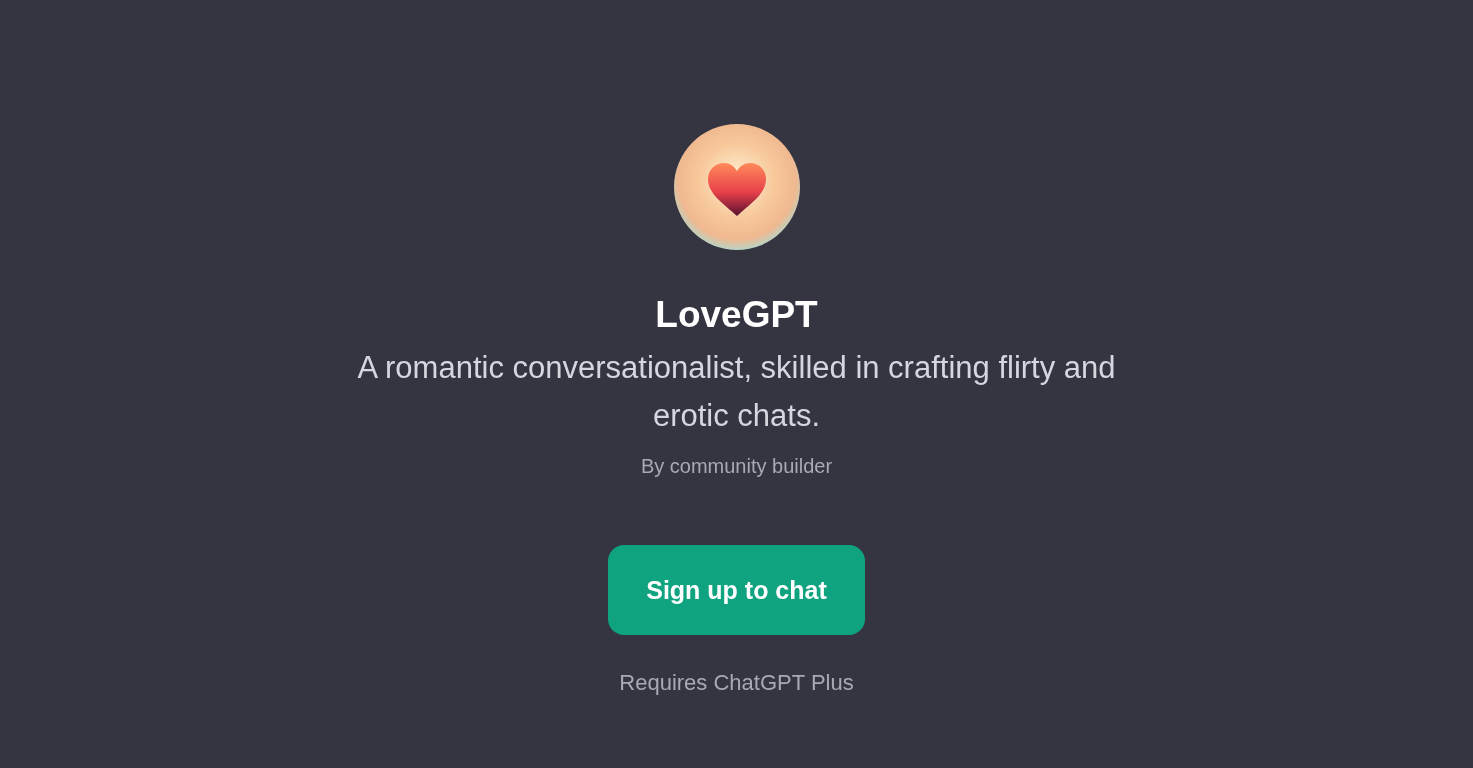 Image resolution: width=1473 pixels, height=768 pixels. Describe the element at coordinates (736, 590) in the screenshot. I see `signup-button: Sign up to chat` at that location.